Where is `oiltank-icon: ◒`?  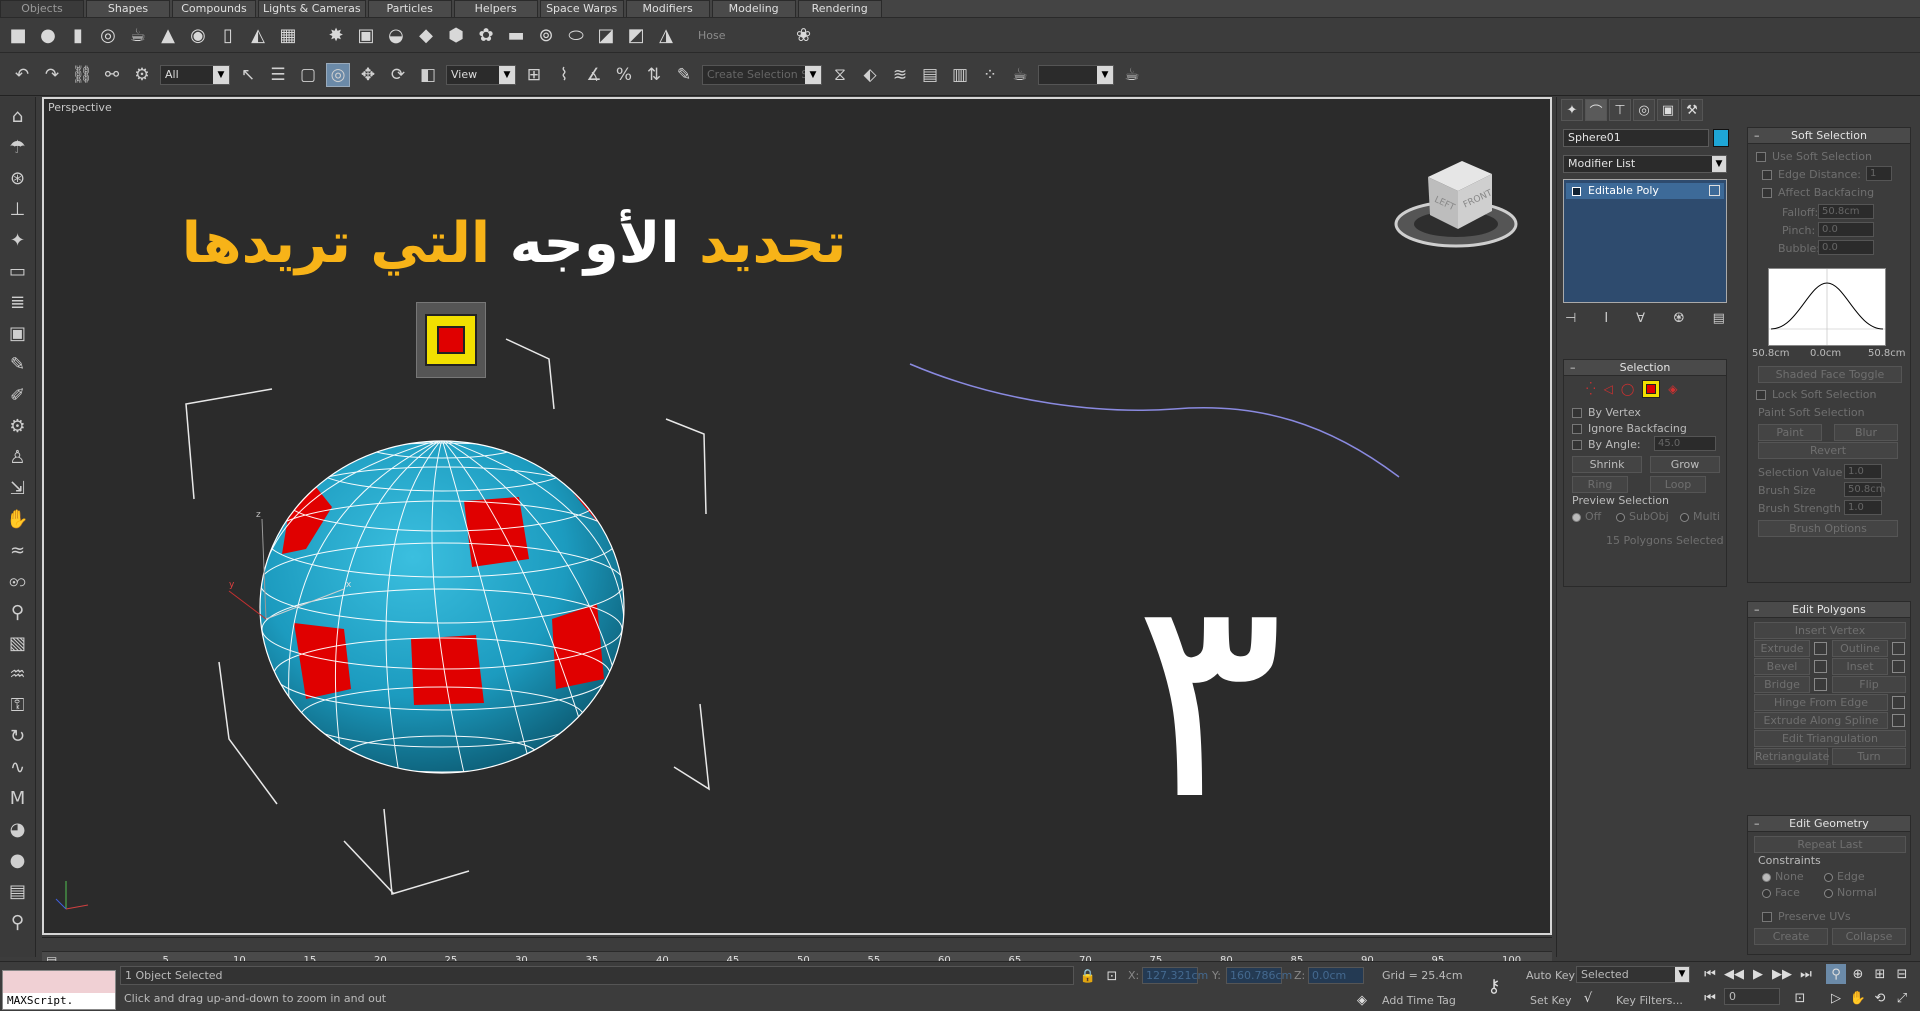 oiltank-icon: ◒ is located at coordinates (396, 36).